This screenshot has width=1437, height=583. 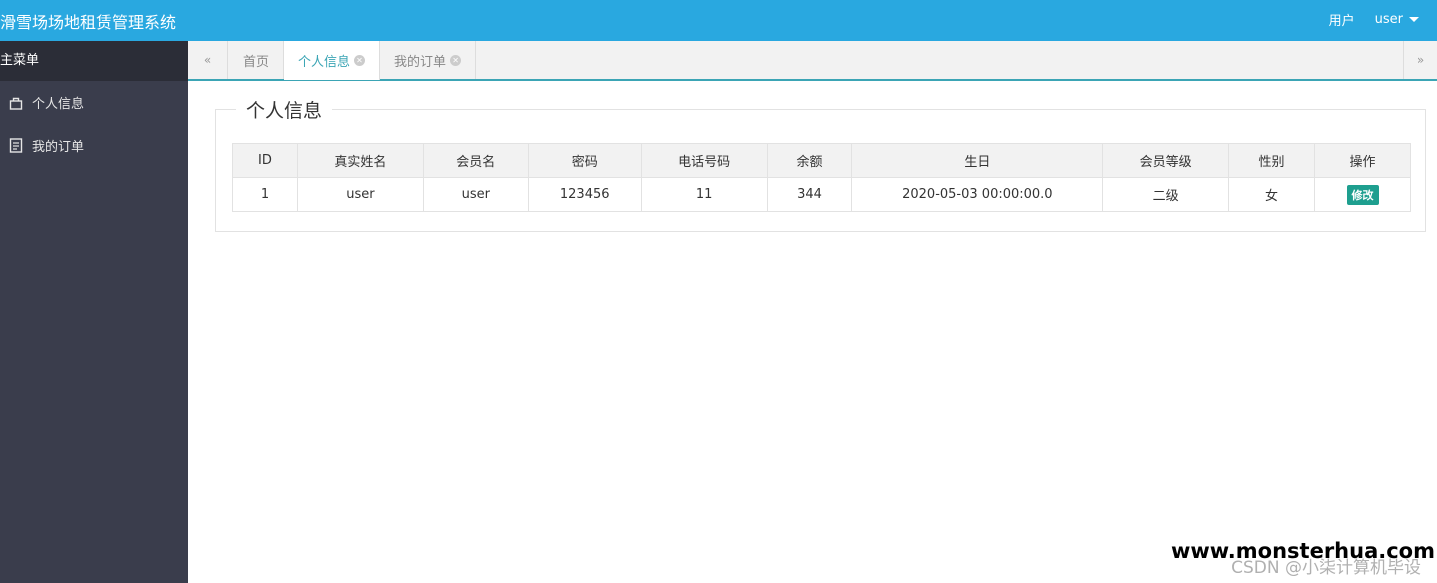 What do you see at coordinates (718, 20) in the screenshot?
I see `top-bar: 滑雪场场地租赁管理系统 用户 user` at bounding box center [718, 20].